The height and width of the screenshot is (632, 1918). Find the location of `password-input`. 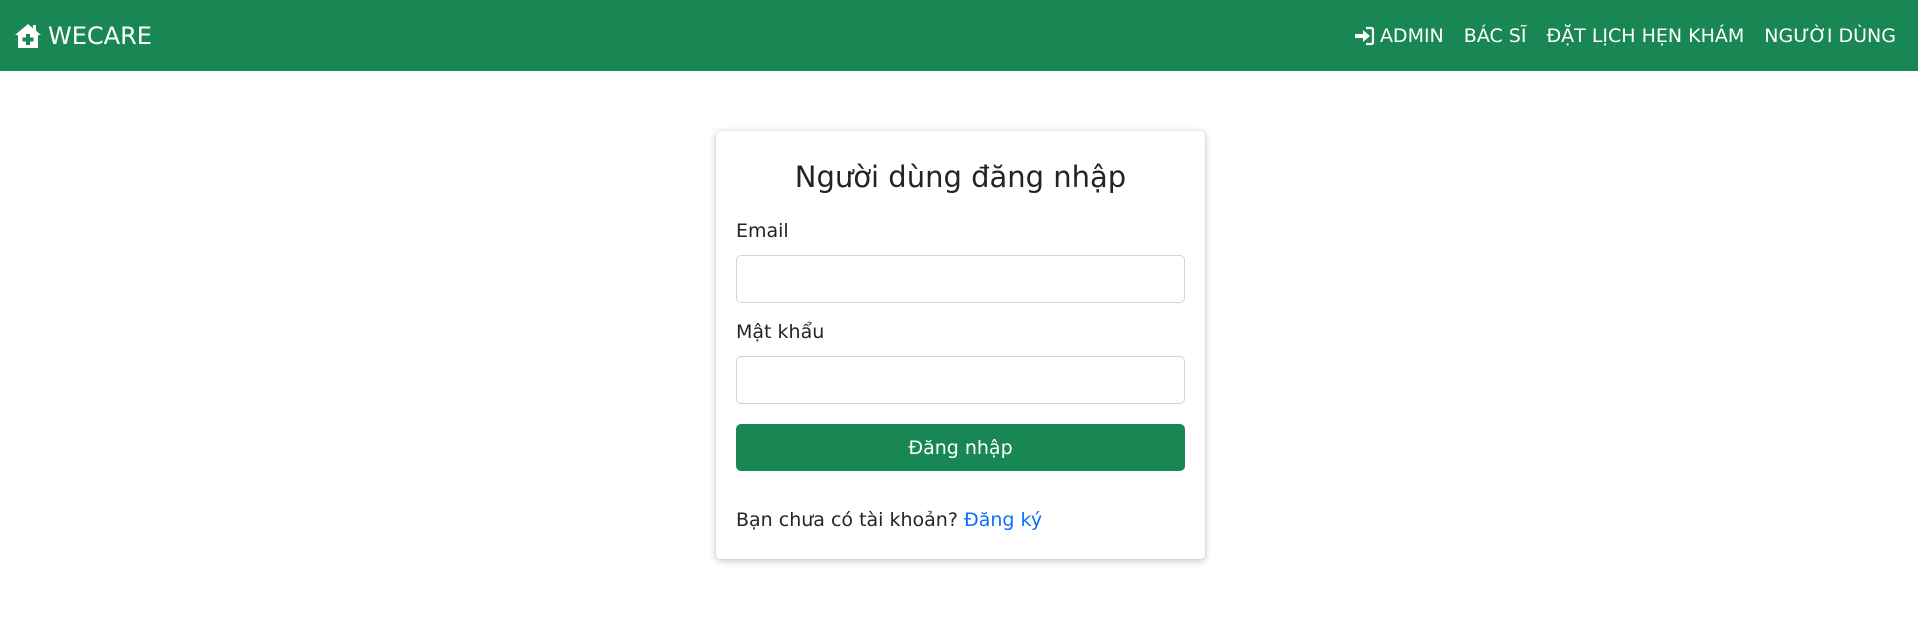

password-input is located at coordinates (960, 380).